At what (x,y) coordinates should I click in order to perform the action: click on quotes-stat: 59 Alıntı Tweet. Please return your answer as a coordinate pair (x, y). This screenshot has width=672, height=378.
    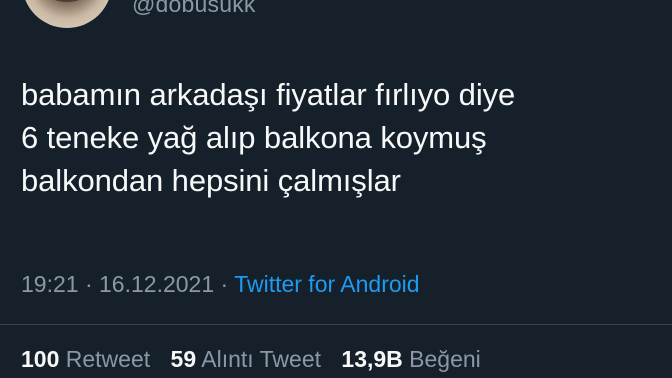
    Looking at the image, I should click on (249, 359).